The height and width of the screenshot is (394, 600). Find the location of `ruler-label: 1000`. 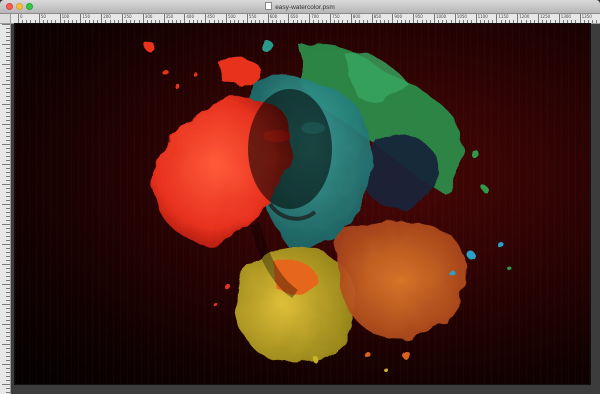

ruler-label: 1000 is located at coordinates (441, 16).